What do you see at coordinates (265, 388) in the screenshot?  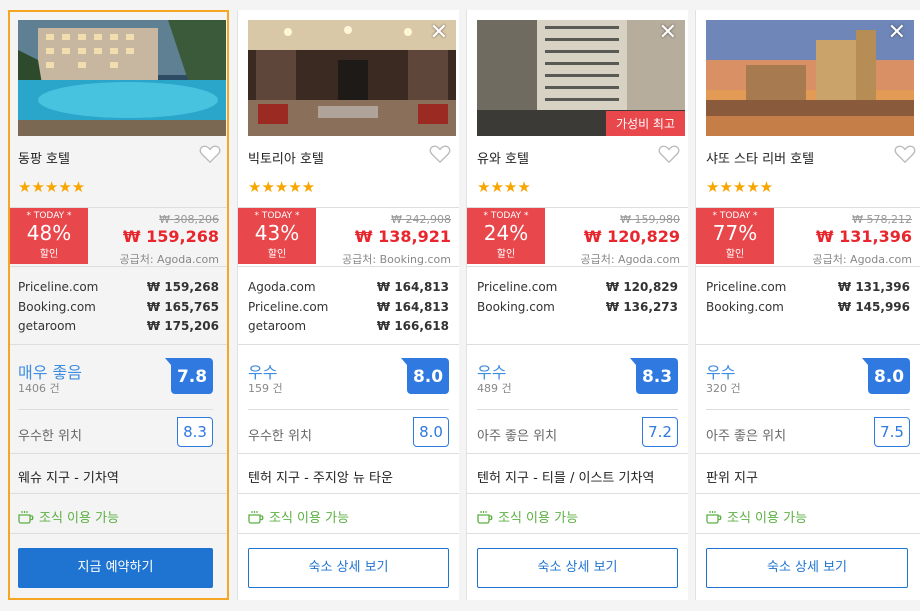 I see `review-count: 159 건` at bounding box center [265, 388].